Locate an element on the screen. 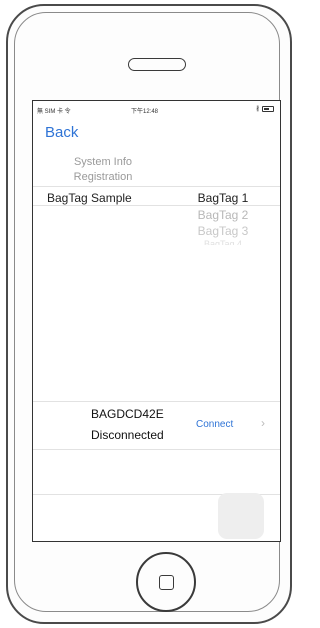 The image size is (320, 628). device-status: Disconnected is located at coordinates (127, 435).